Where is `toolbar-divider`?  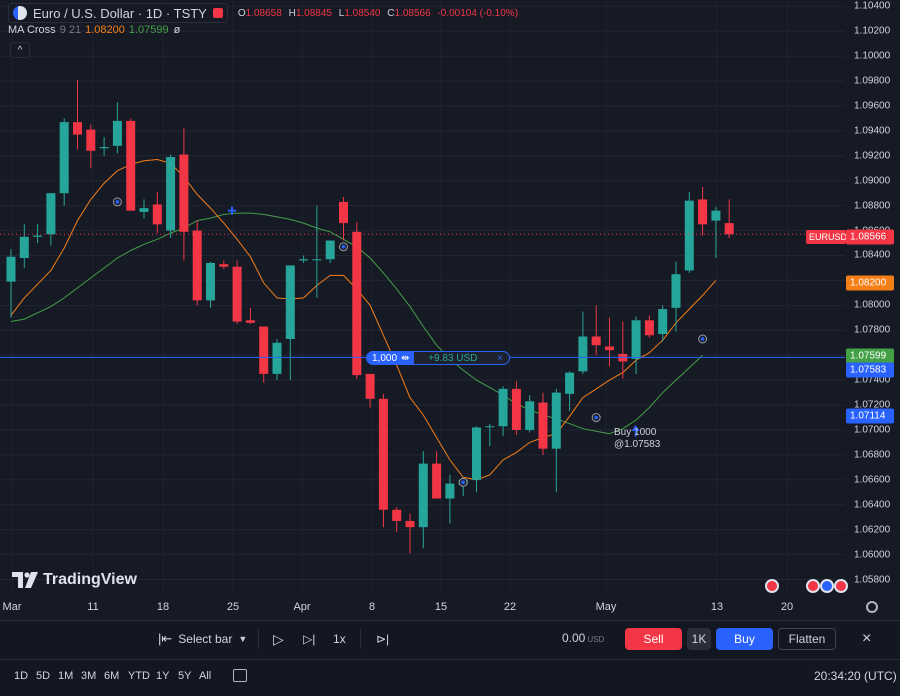
toolbar-divider is located at coordinates (258, 639).